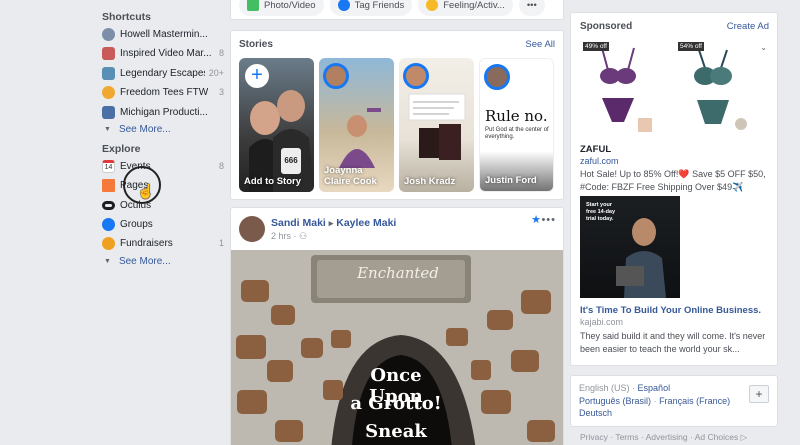 The image size is (800, 445). What do you see at coordinates (601, 322) in the screenshot?
I see `ad2-link: kajabi.com` at bounding box center [601, 322].